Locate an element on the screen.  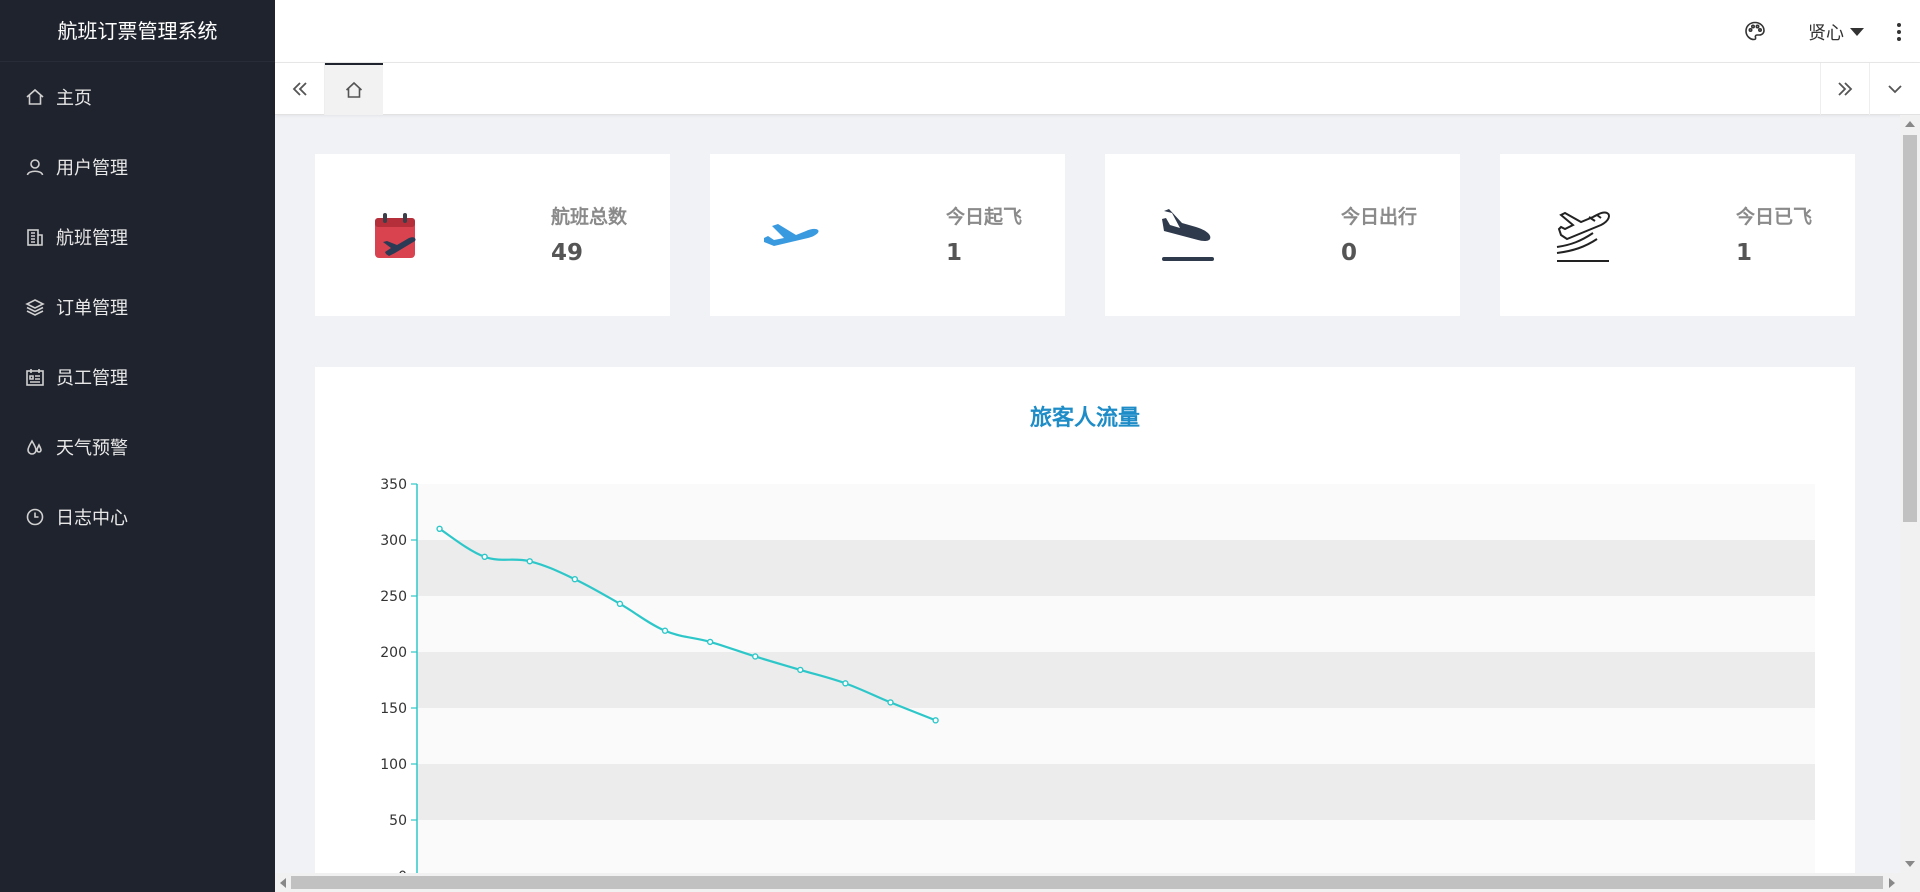
y-tick-label: 100 is located at coordinates (393, 765).